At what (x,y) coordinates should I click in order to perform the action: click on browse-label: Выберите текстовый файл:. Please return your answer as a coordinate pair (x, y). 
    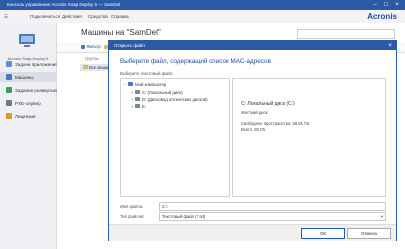
    Looking at the image, I should click on (147, 73).